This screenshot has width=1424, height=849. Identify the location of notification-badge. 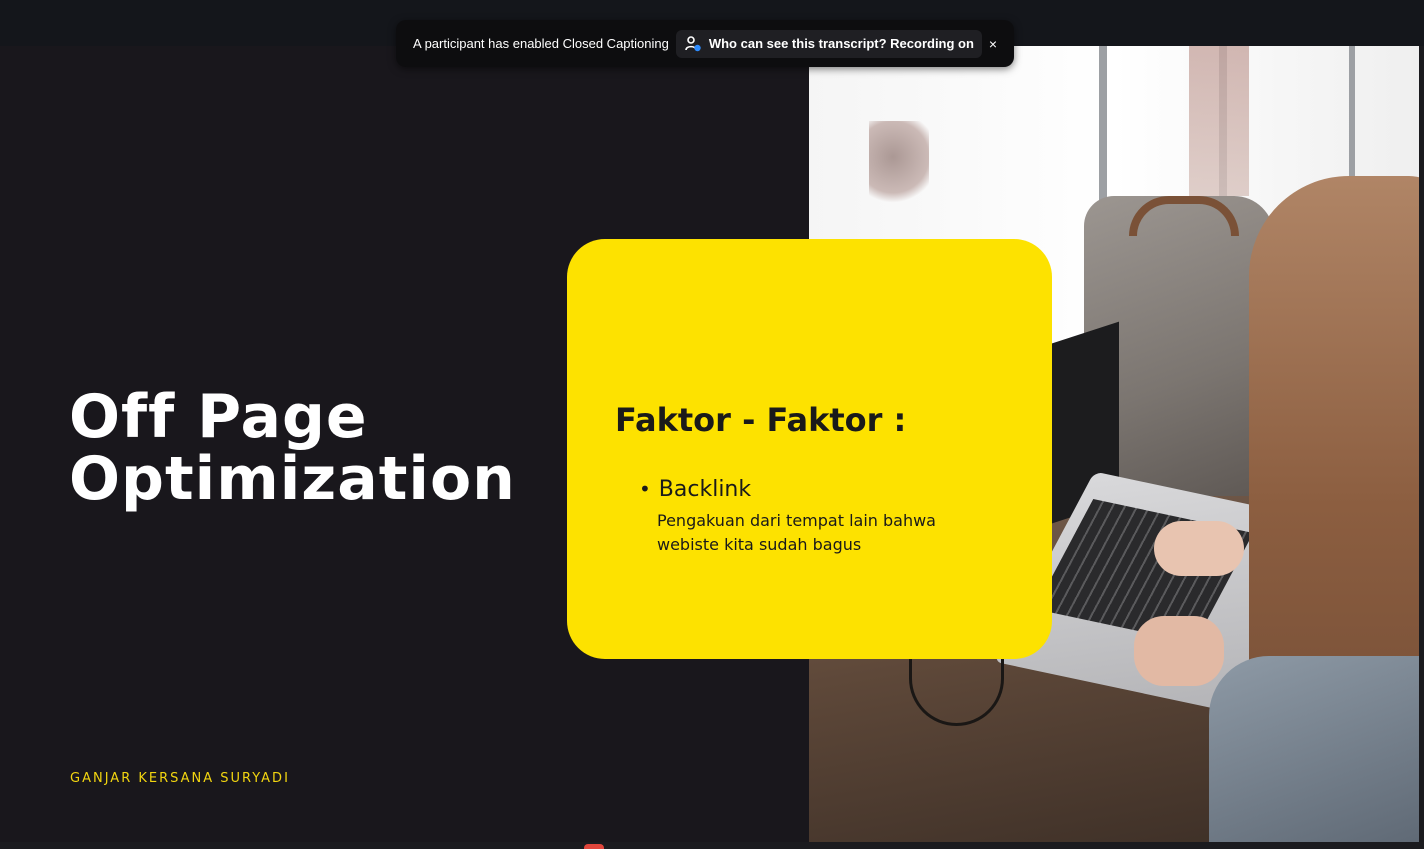
(594, 846).